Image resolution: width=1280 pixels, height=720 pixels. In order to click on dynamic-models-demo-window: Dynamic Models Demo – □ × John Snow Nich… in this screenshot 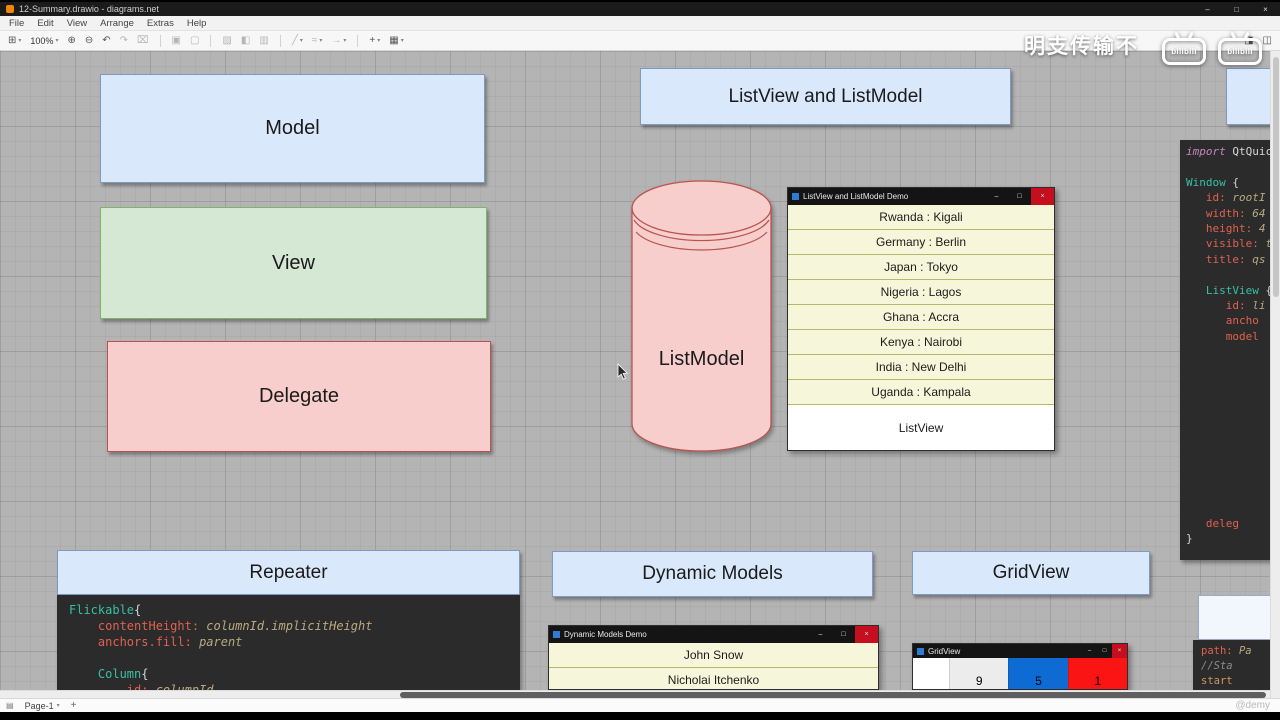, I will do `click(713, 657)`.